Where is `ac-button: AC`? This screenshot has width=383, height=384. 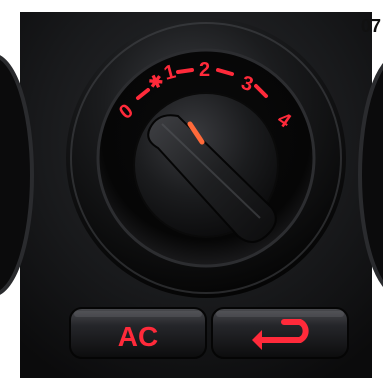 ac-button: AC is located at coordinates (138, 333).